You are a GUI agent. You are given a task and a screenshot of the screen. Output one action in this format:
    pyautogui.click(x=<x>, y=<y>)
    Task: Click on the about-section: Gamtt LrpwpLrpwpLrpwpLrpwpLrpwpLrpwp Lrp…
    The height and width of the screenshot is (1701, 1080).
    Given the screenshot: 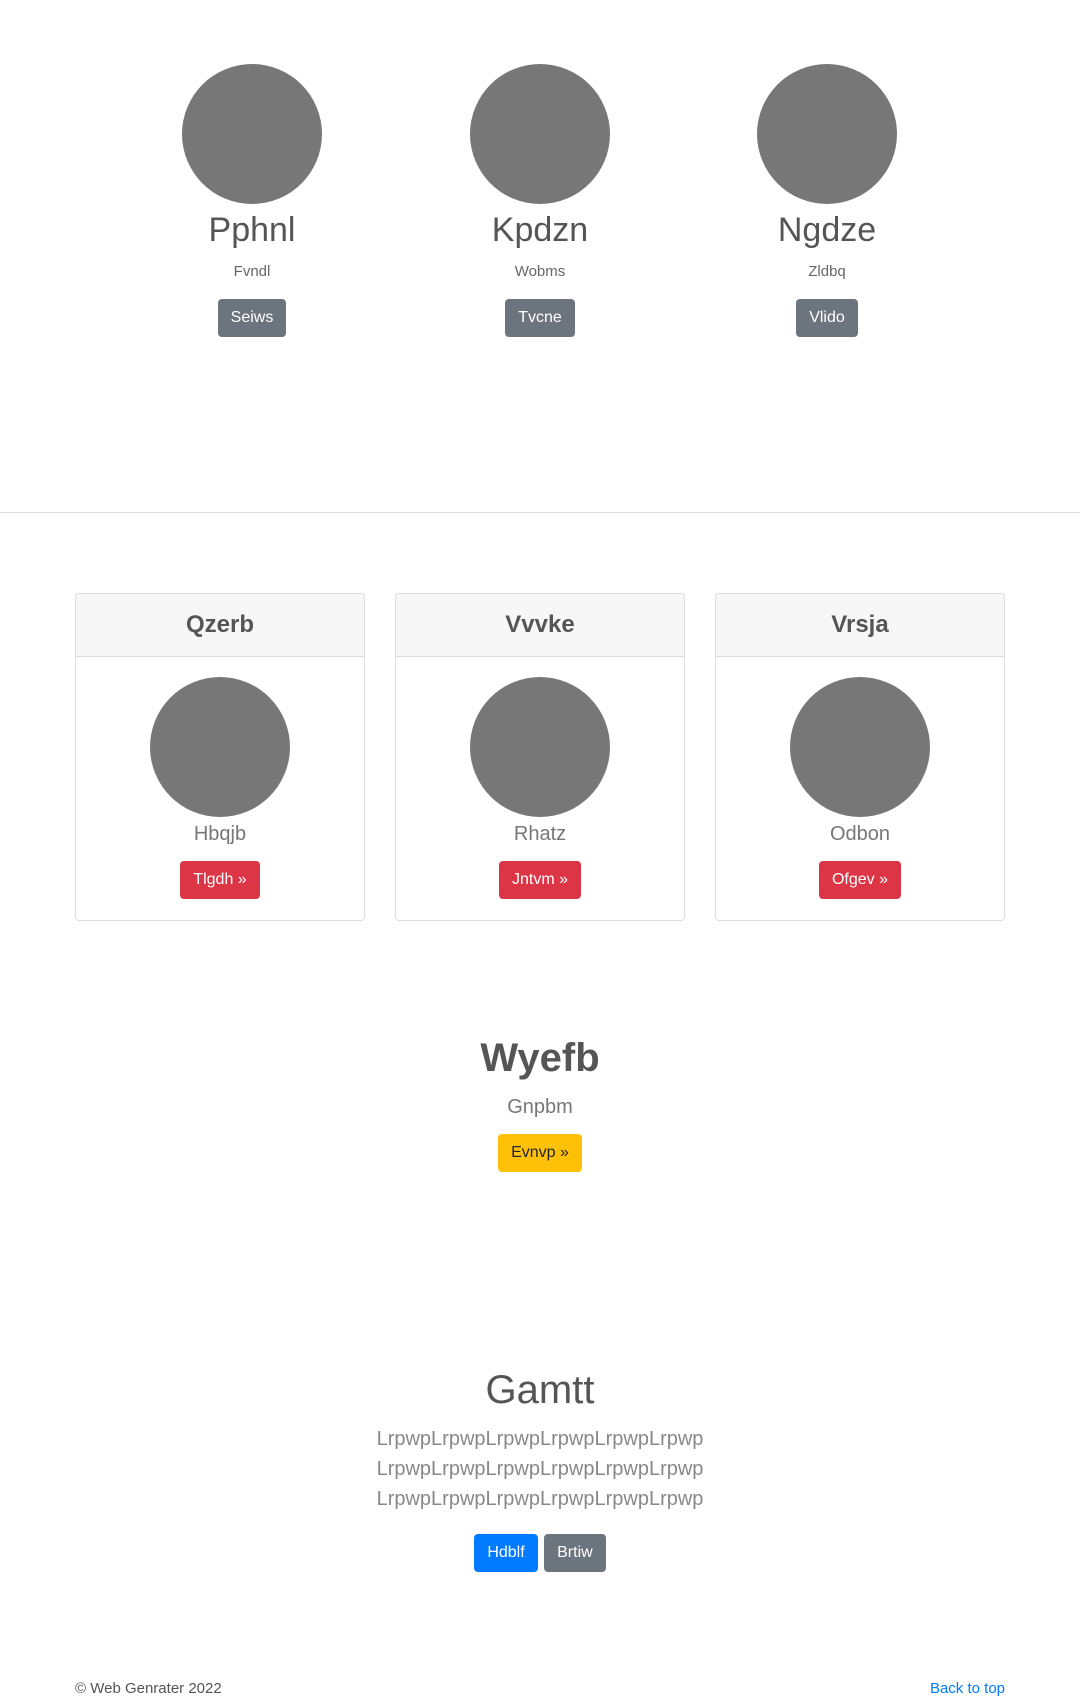 What is the action you would take?
    pyautogui.click(x=540, y=1468)
    